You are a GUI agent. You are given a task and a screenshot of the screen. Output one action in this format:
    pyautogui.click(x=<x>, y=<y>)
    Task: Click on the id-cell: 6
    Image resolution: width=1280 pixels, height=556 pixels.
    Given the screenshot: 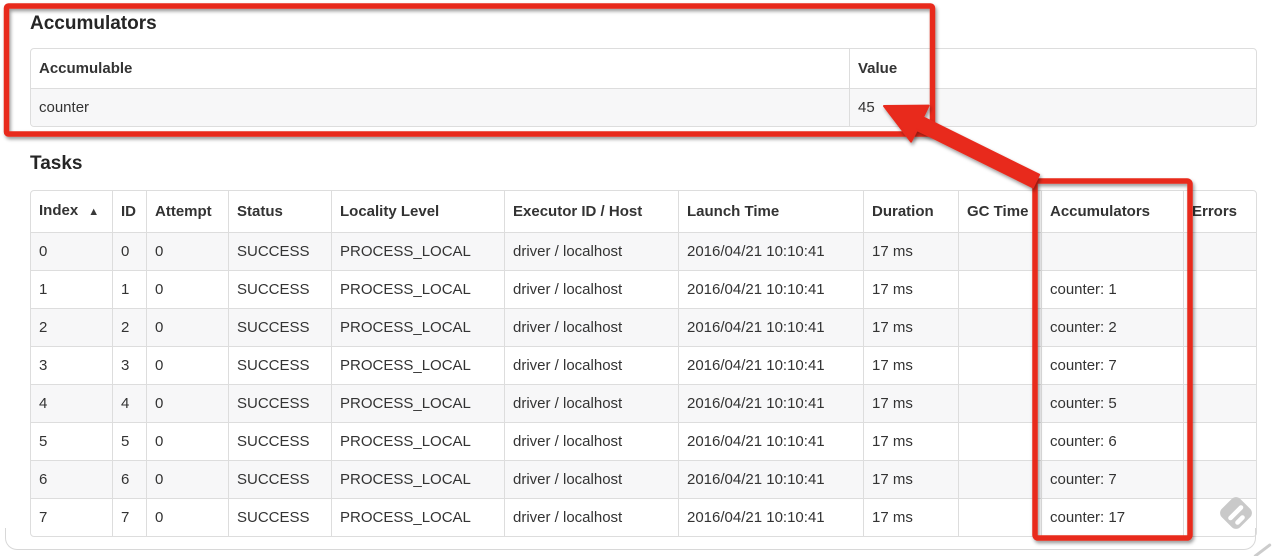 What is the action you would take?
    pyautogui.click(x=129, y=479)
    